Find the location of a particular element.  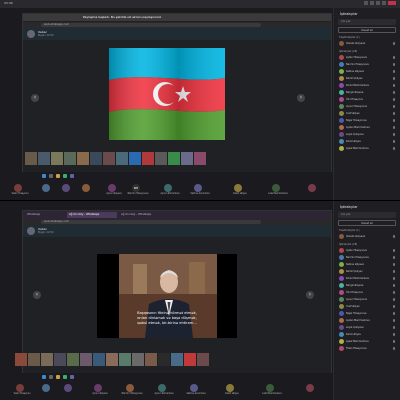

people-icon is located at coordinates (372, 3).